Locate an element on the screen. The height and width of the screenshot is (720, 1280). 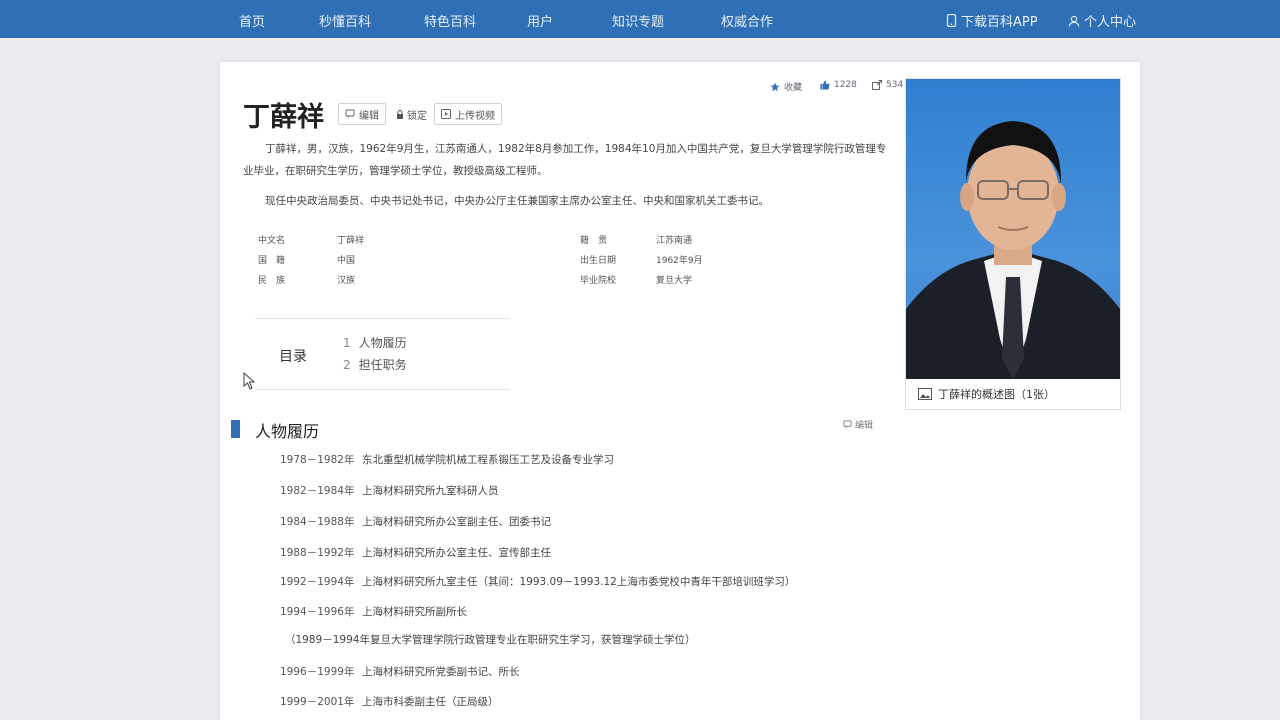
summary-photo-card: 丁薛祥的概述图（1张） is located at coordinates (1013, 244).